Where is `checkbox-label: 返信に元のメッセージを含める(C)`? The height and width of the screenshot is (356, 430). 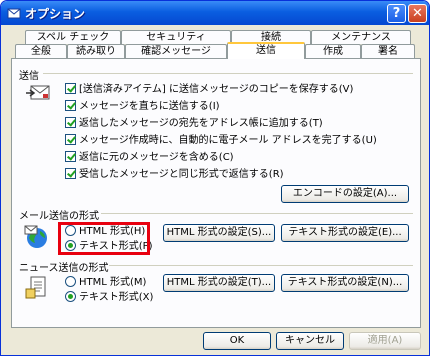
checkbox-label: 返信に元のメッセージを含める(C) is located at coordinates (156, 157).